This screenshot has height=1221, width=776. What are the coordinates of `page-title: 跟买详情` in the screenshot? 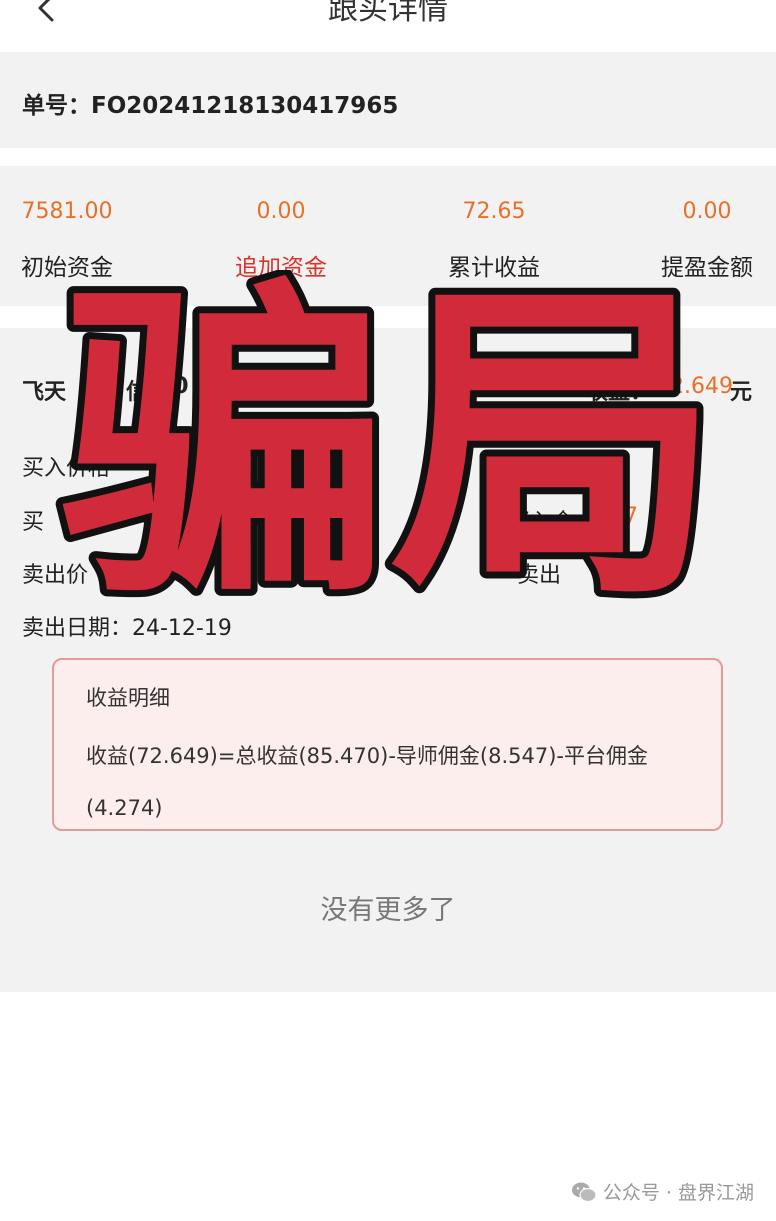 It's located at (388, 13).